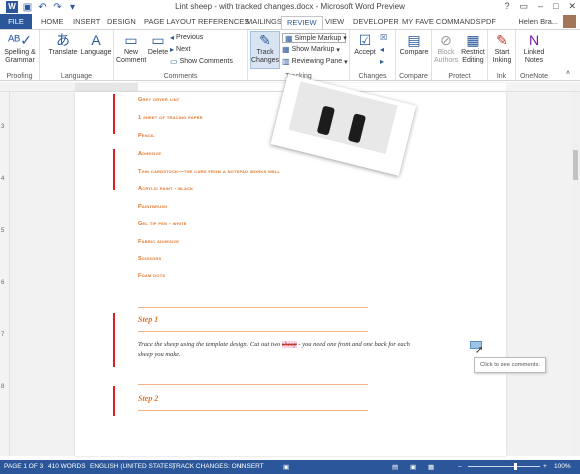 This screenshot has height=474, width=580. I want to click on previous-icon: ◂, so click(172, 37).